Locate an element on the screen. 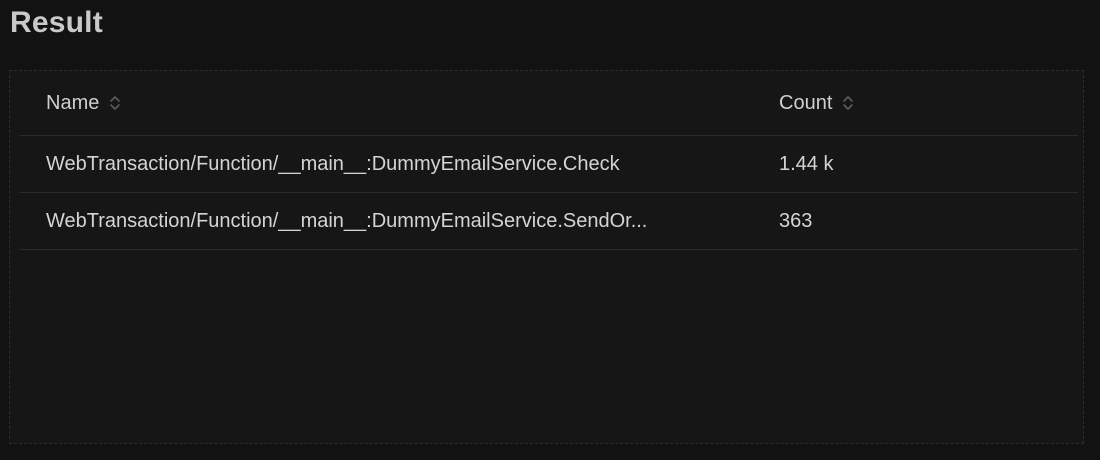 The image size is (1100, 460). column-header-count-label: Count is located at coordinates (806, 102).